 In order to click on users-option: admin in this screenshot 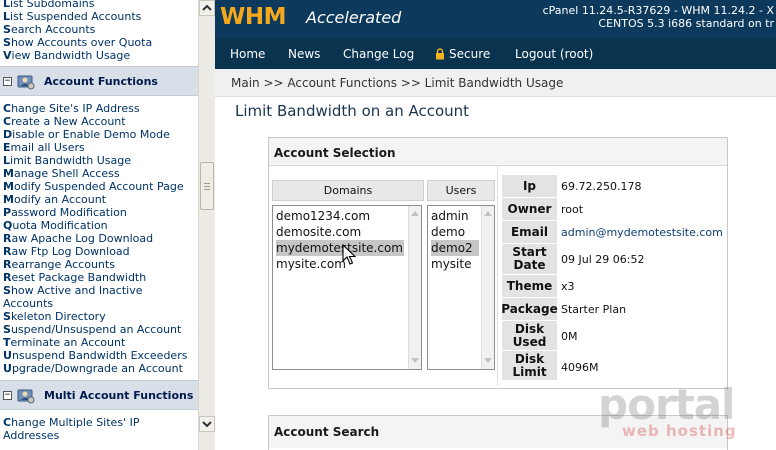, I will do `click(455, 216)`.